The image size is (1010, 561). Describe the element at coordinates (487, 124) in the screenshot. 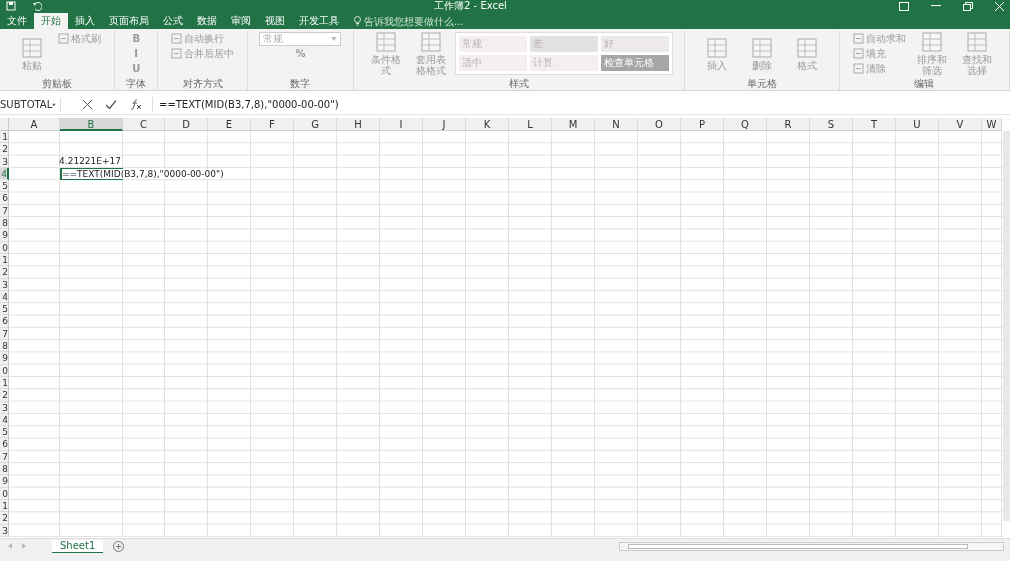

I see `column-header: K` at that location.